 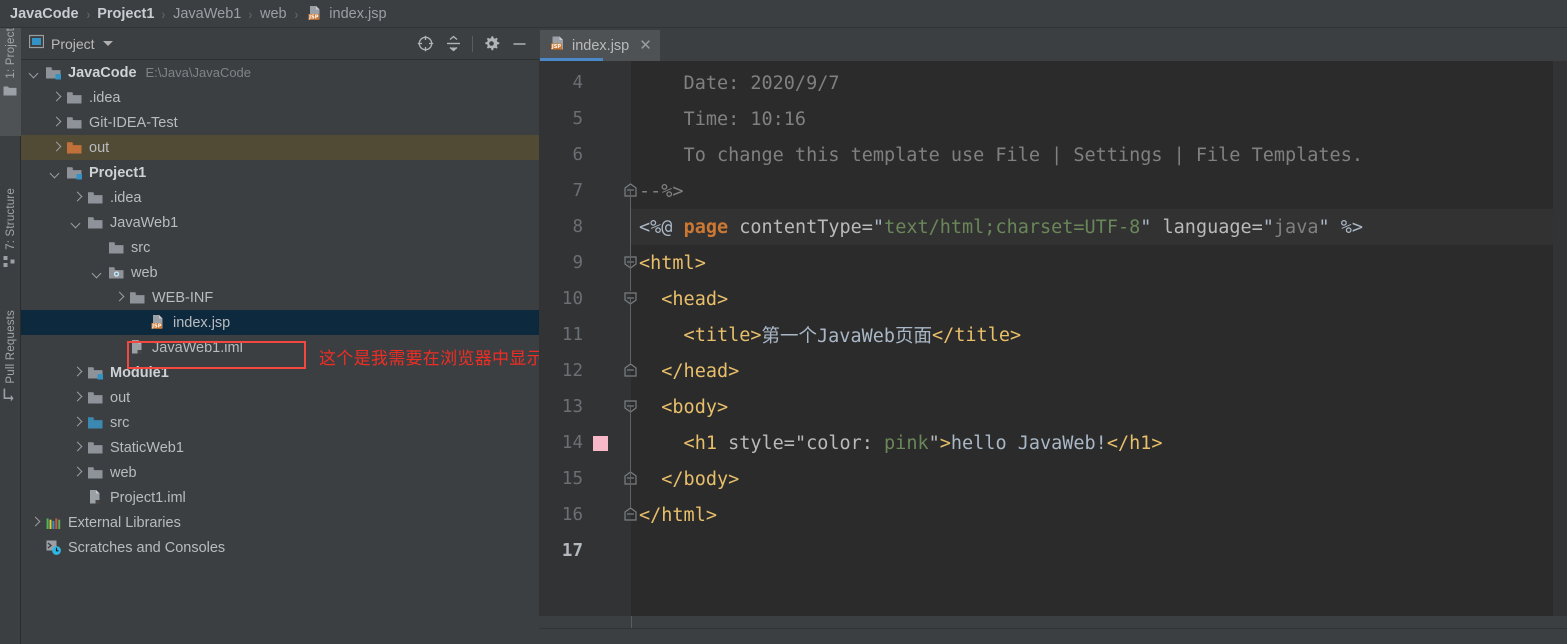 What do you see at coordinates (585, 443) in the screenshot?
I see `gutter-row: 14` at bounding box center [585, 443].